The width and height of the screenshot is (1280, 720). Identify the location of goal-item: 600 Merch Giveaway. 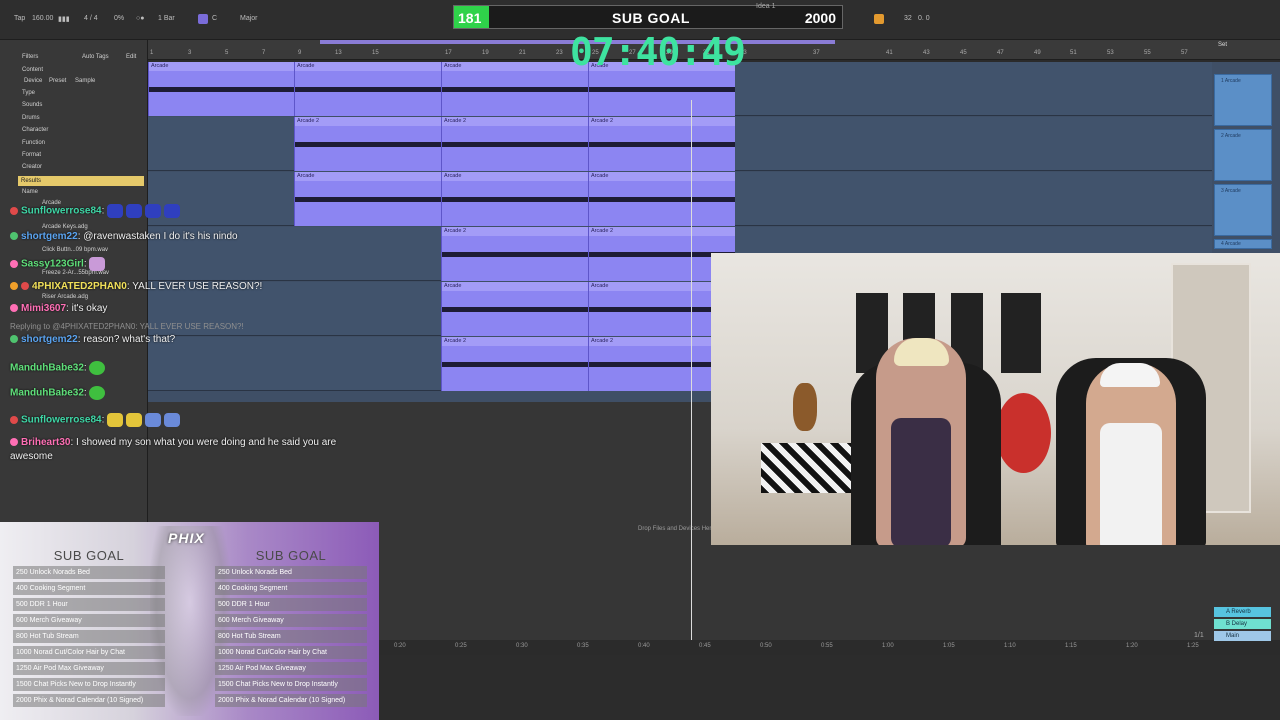
(89, 620).